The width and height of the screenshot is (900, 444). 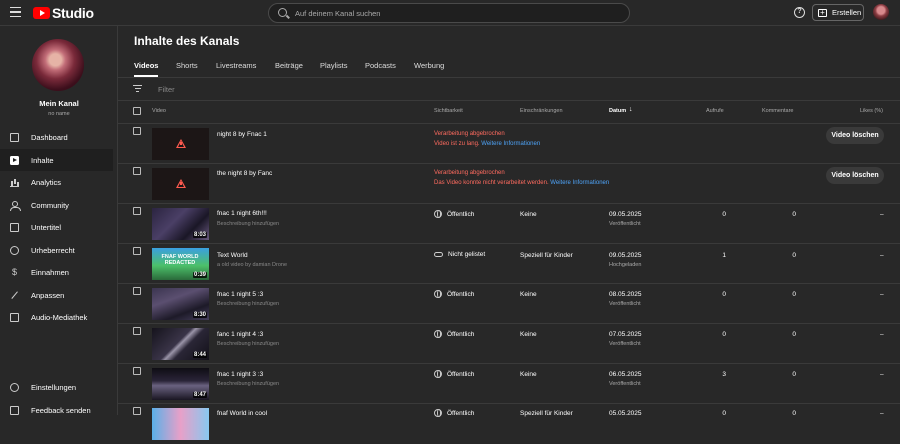 I want to click on video-title: night 8 by Fnac 1, so click(x=242, y=134).